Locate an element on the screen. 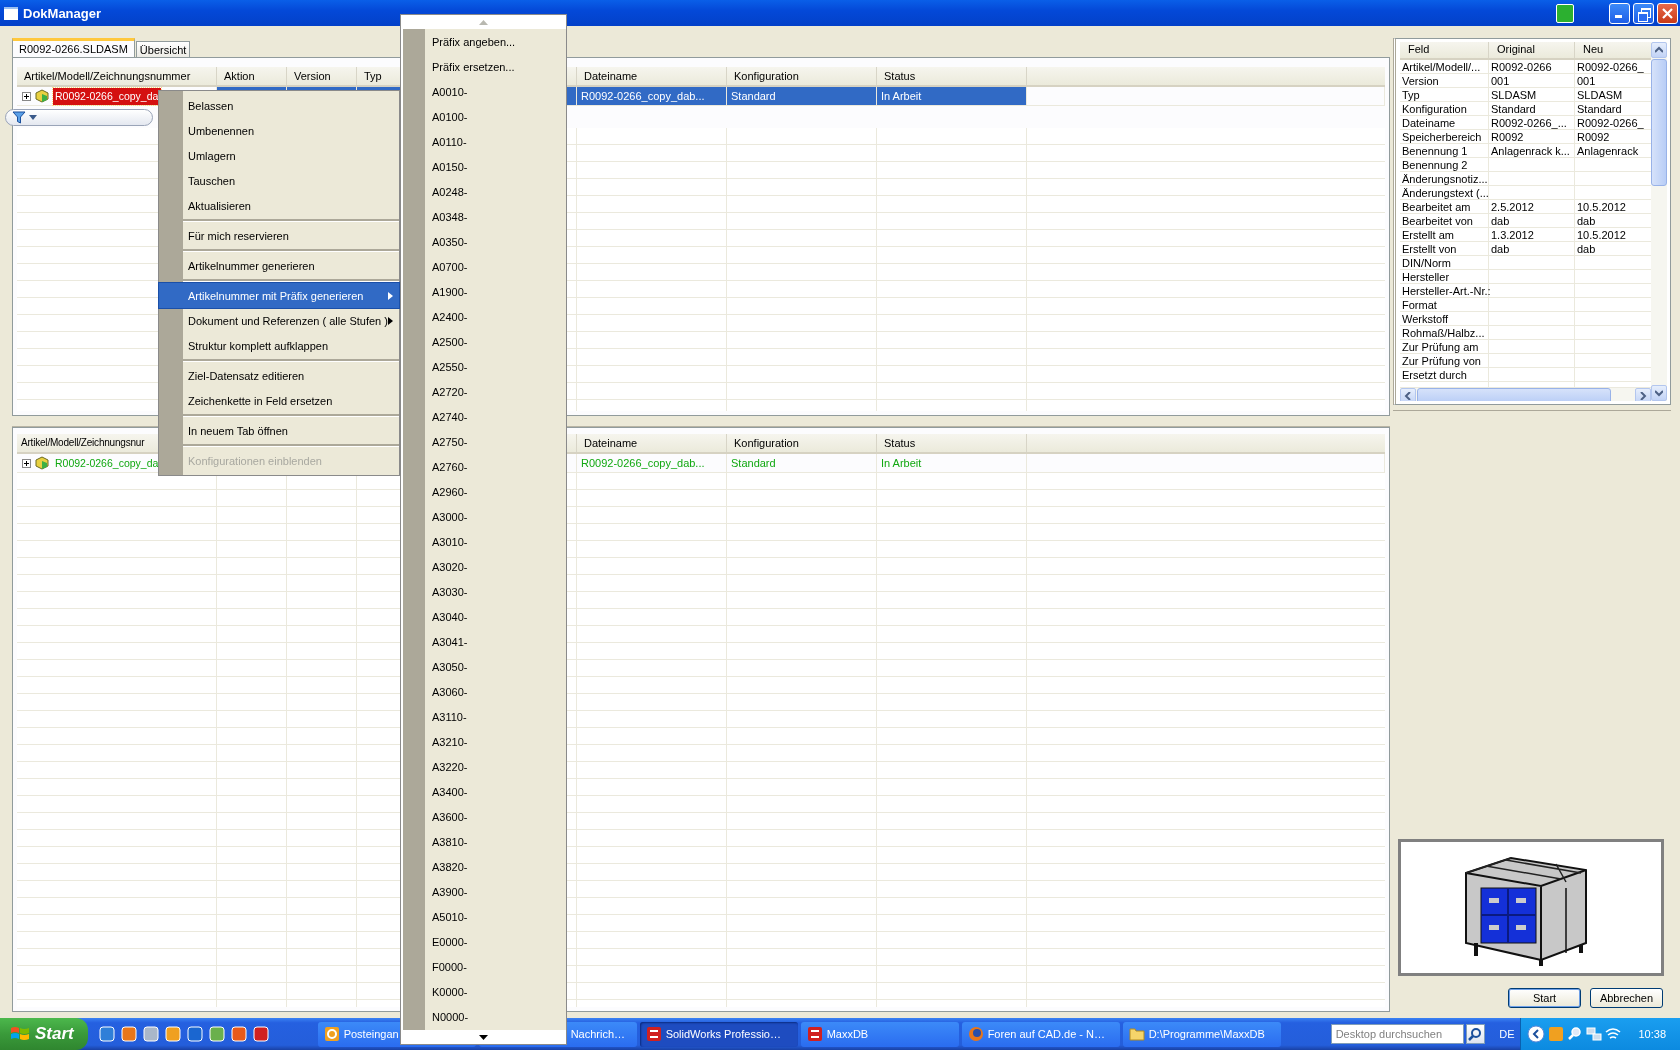 Image resolution: width=1680 pixels, height=1050 pixels. taskbar-button: D:\Programme\MaxxDB is located at coordinates (1201, 1034).